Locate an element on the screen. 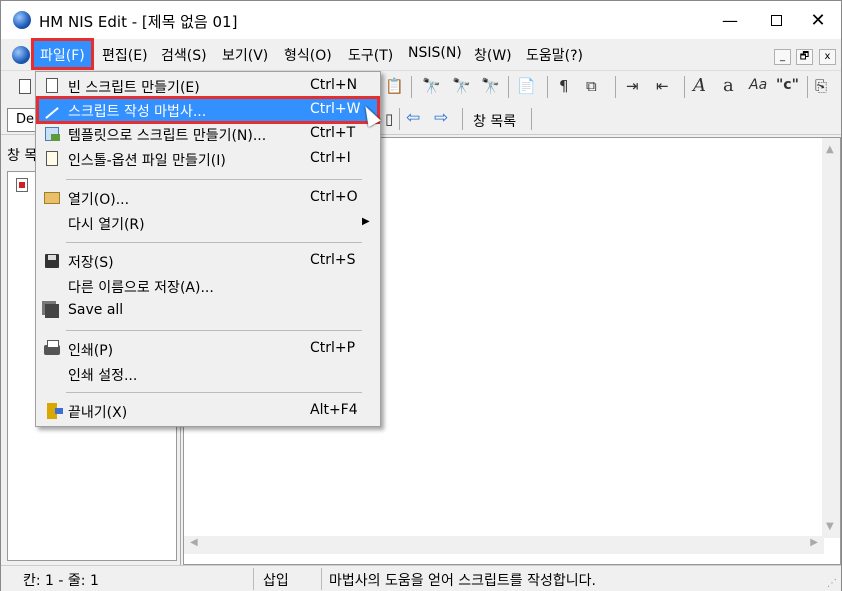 This screenshot has height=591, width=842. submenu-arrow-icon: ▶ is located at coordinates (366, 221).